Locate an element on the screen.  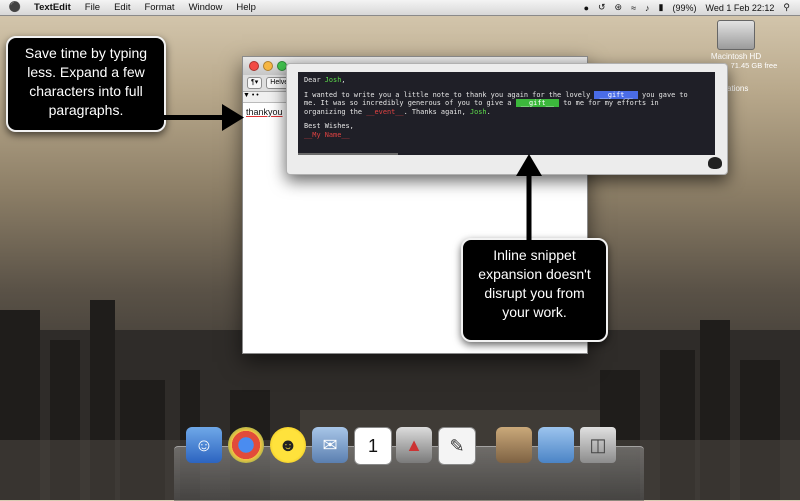
bluetooth-icon: ⊛ is located at coordinates (619, 7).